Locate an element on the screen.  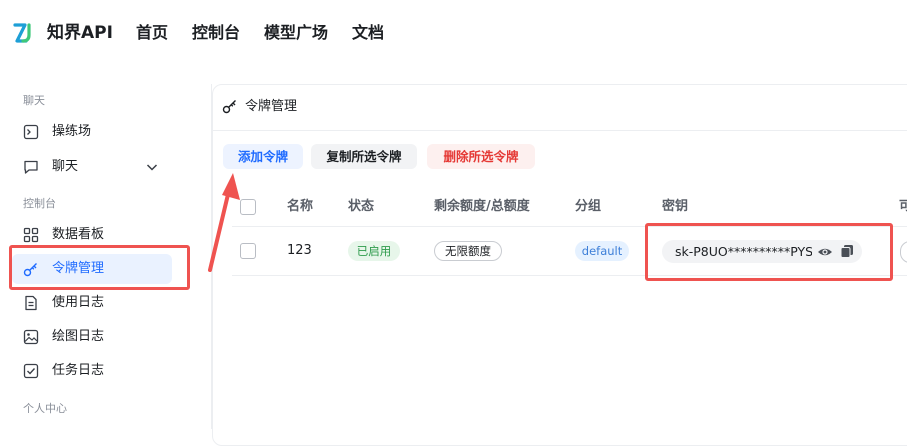
sidebar-item-chat: 聊天 is located at coordinates (92, 167).